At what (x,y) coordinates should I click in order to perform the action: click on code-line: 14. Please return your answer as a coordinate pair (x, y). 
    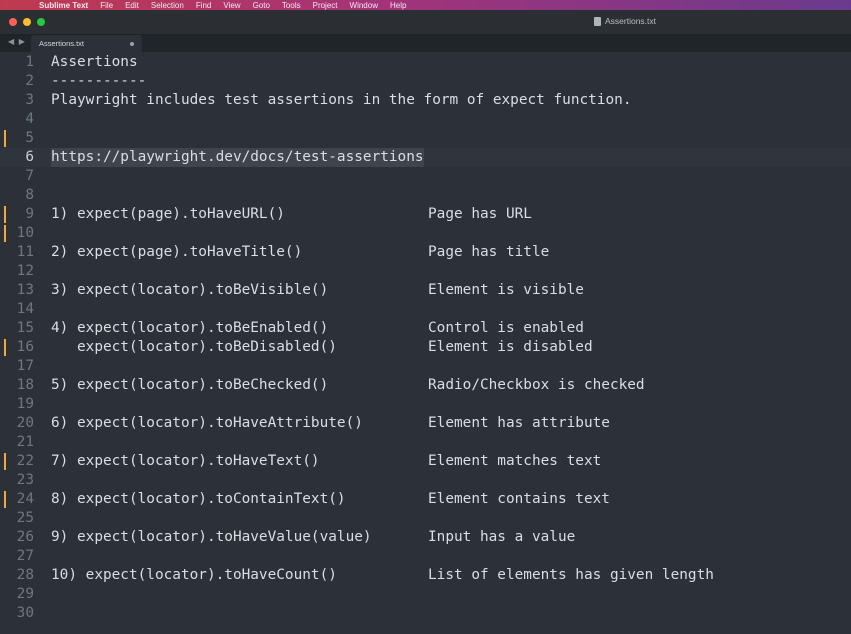
    Looking at the image, I should click on (425, 309).